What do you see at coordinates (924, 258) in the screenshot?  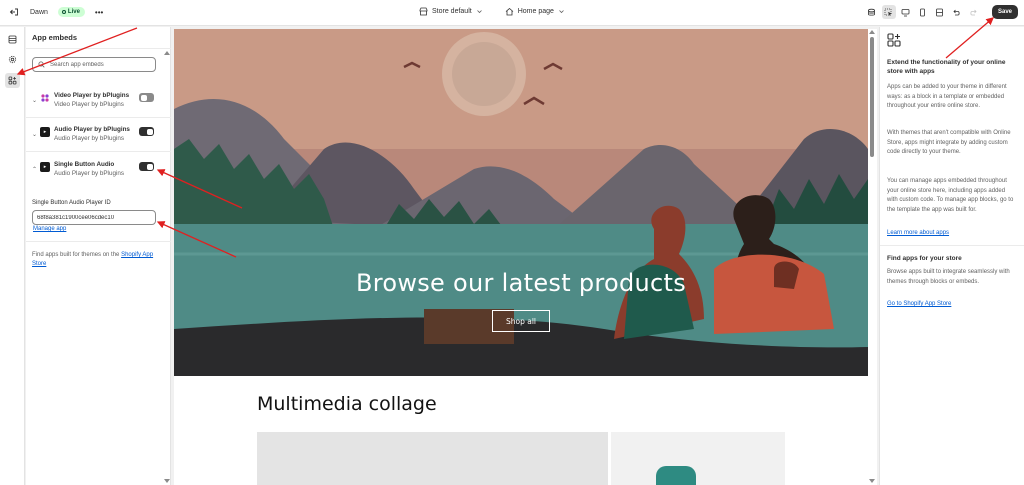 I see `find-apps-title: Find apps for your store` at bounding box center [924, 258].